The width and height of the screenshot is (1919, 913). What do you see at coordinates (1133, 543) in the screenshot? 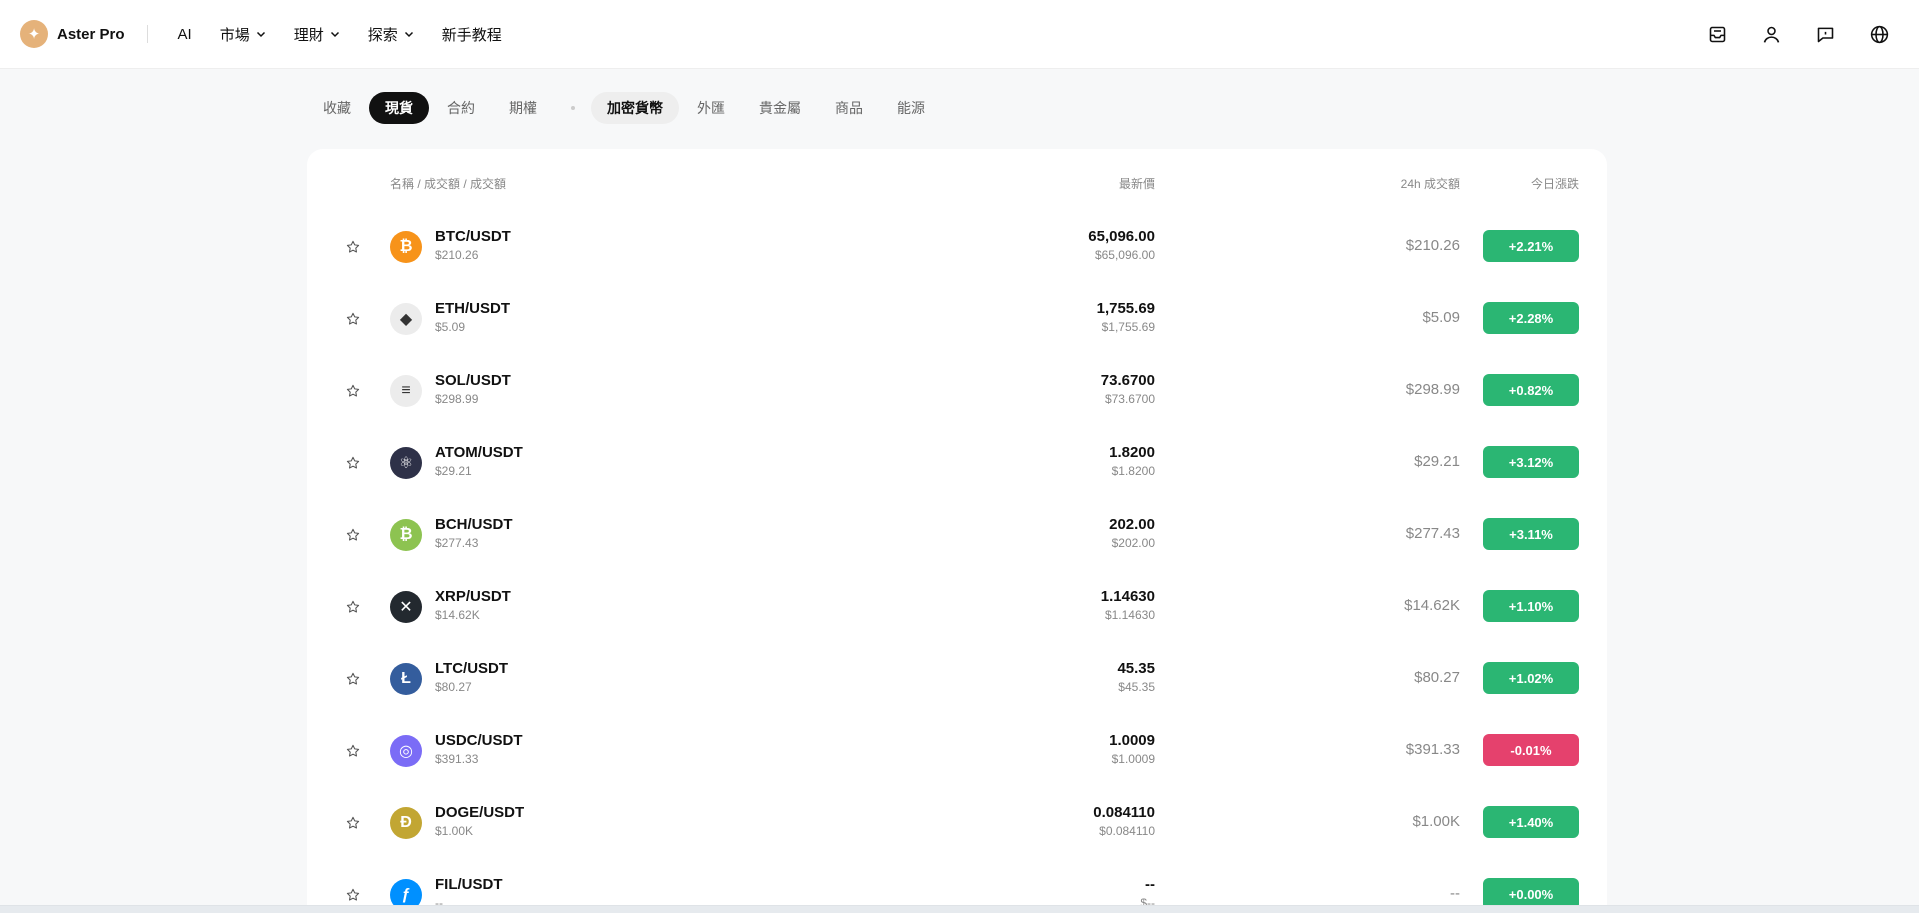
I see `last-price-usd: $202.00` at bounding box center [1133, 543].